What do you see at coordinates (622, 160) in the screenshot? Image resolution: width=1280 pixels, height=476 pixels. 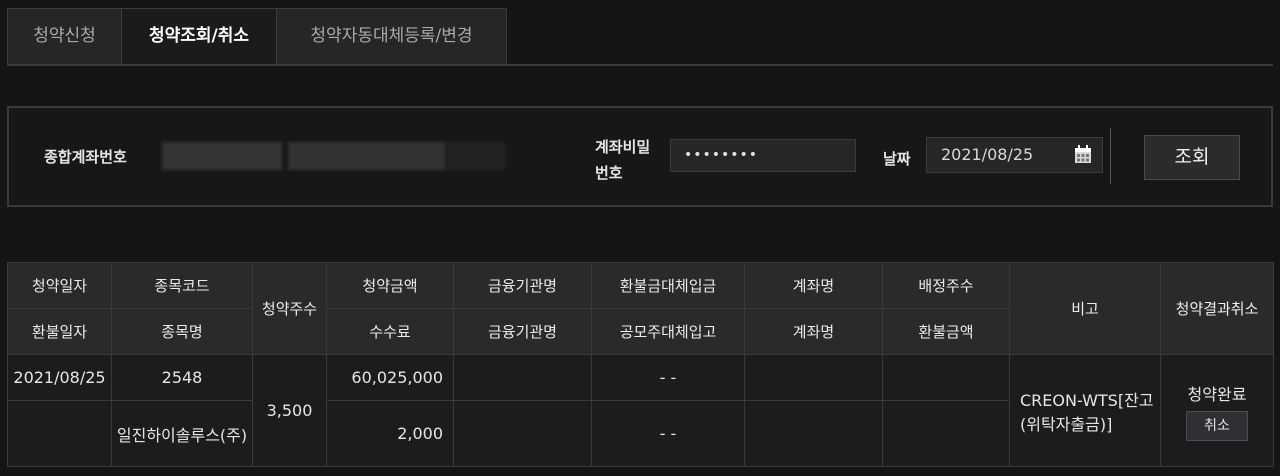 I see `account-password-label: 계좌비밀 번호` at bounding box center [622, 160].